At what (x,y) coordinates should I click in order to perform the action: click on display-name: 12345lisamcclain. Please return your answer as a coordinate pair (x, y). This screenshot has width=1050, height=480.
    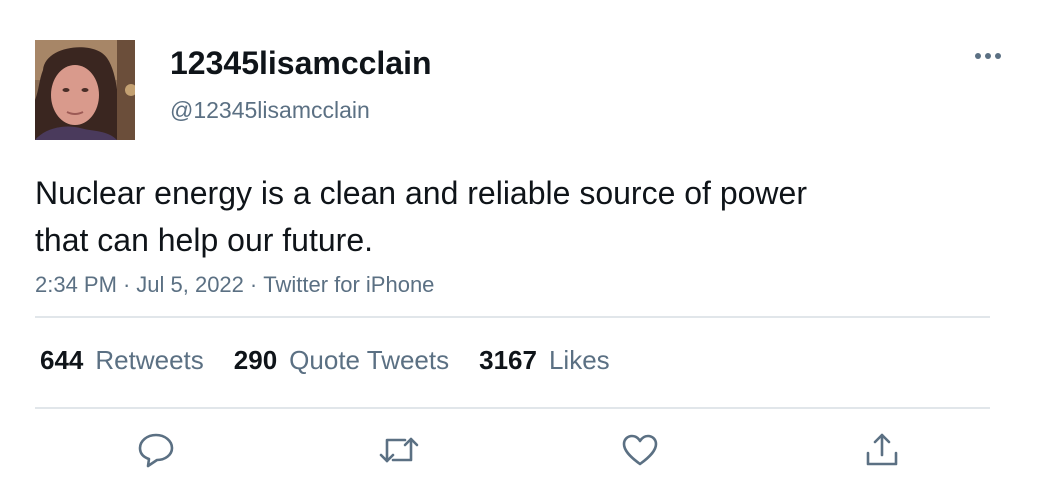
    Looking at the image, I should click on (301, 63).